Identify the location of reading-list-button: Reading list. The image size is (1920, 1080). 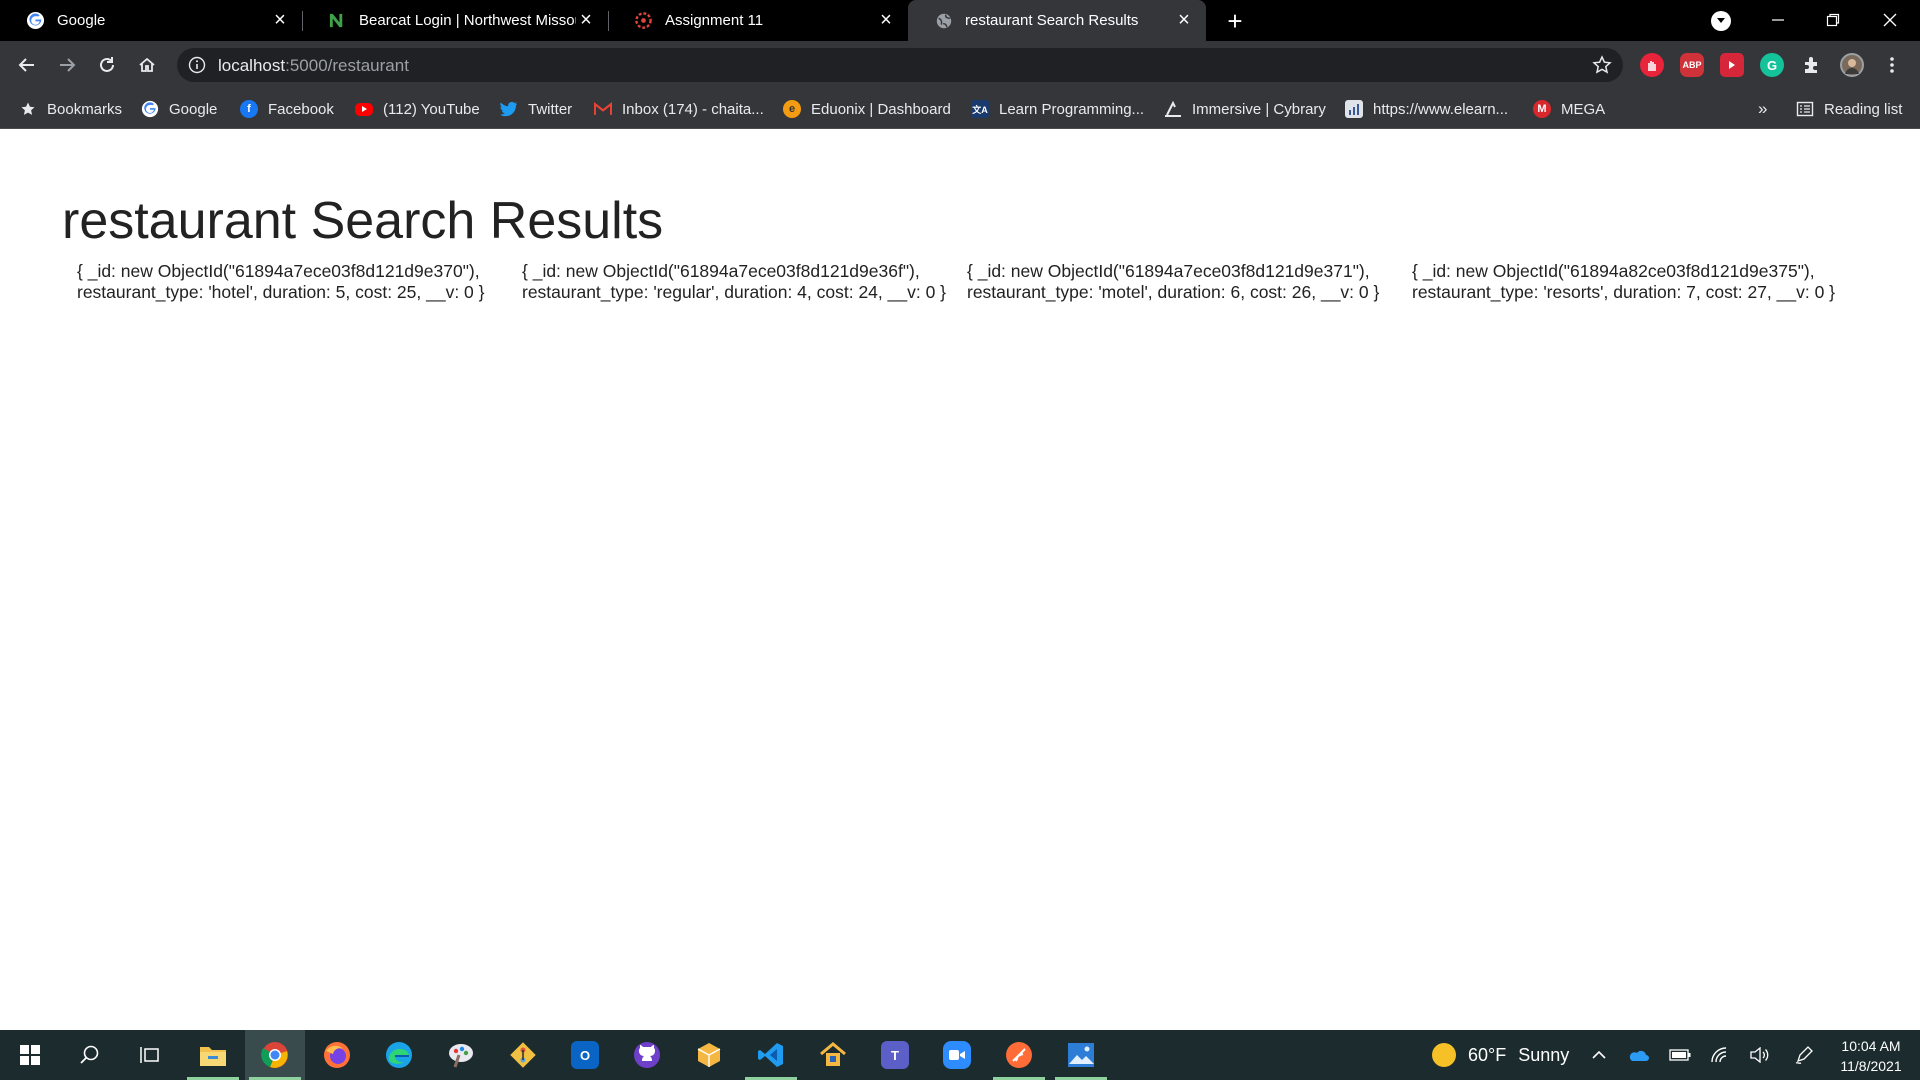
(1849, 109).